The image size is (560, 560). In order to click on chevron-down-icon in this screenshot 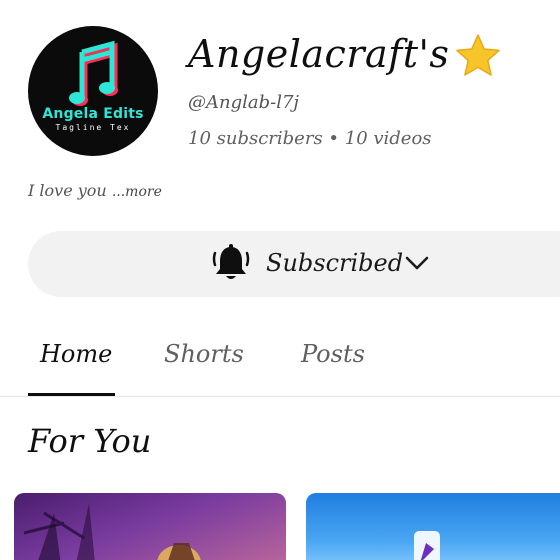, I will do `click(417, 263)`.